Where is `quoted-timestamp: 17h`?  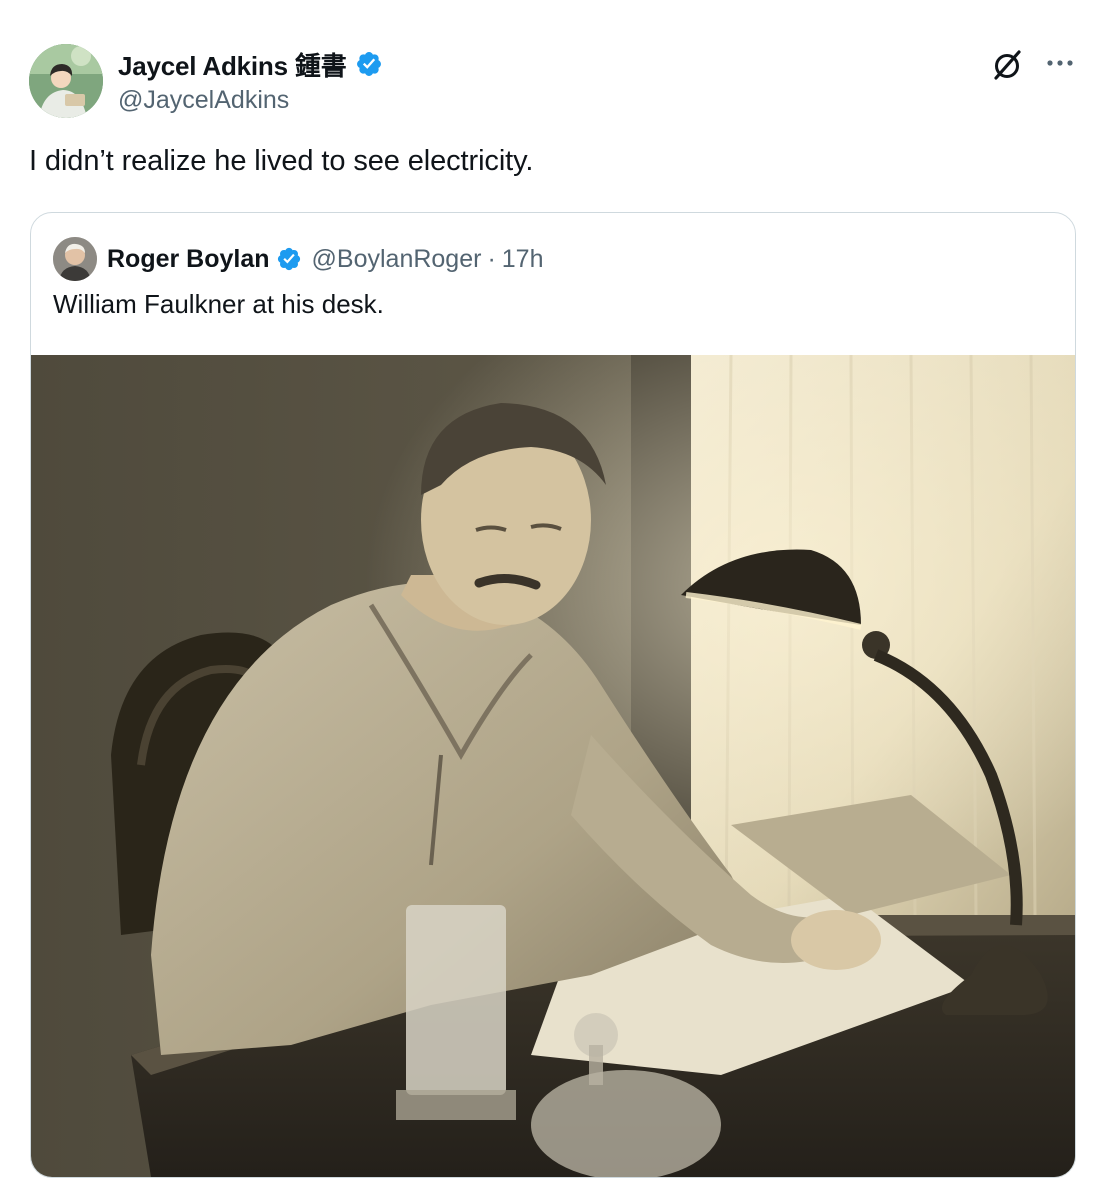
quoted-timestamp: 17h is located at coordinates (523, 259).